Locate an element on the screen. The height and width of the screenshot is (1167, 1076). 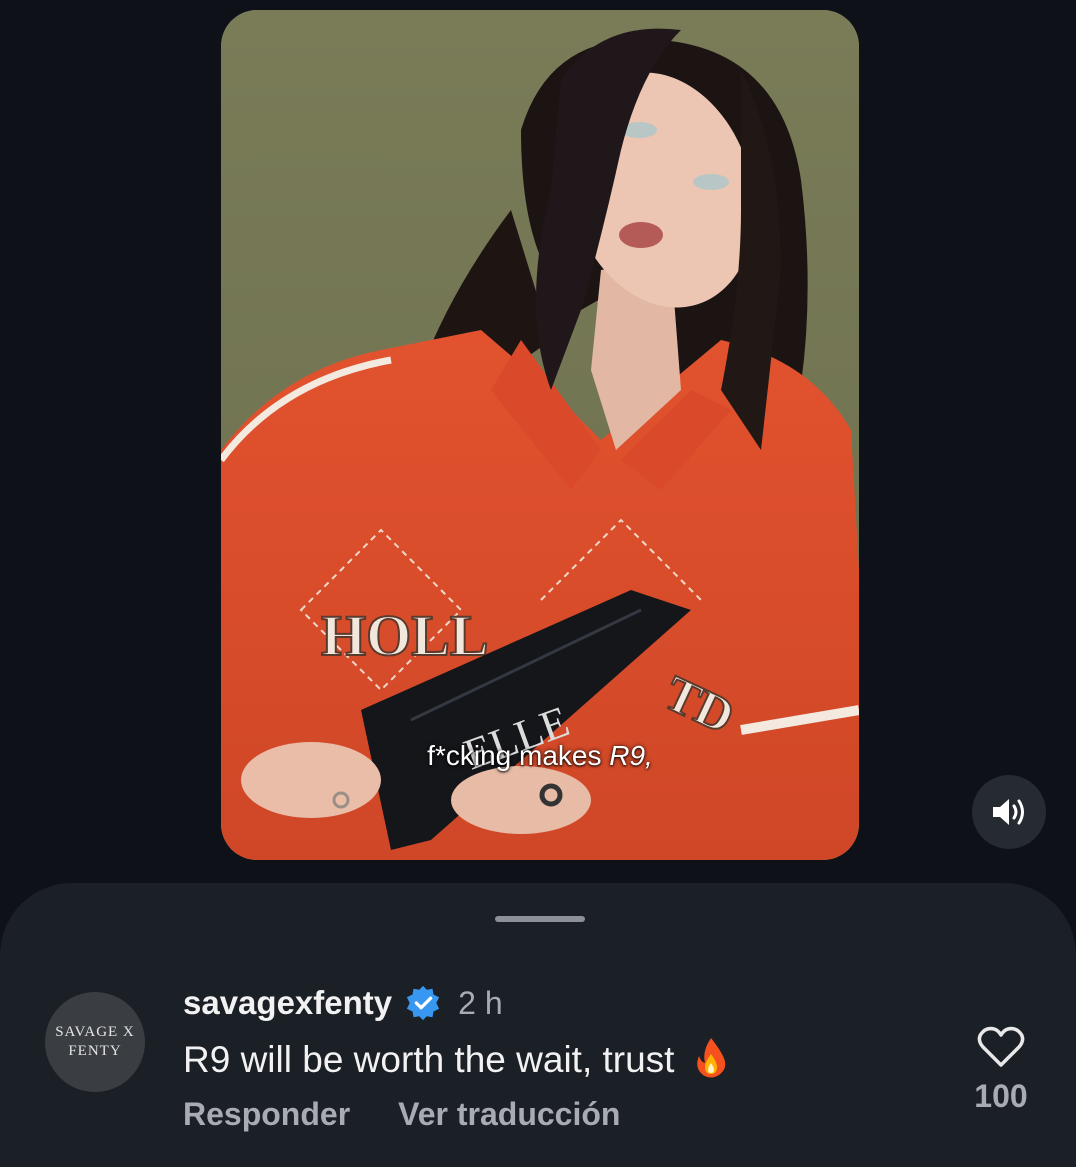
like-count: 100 is located at coordinates (1001, 1096).